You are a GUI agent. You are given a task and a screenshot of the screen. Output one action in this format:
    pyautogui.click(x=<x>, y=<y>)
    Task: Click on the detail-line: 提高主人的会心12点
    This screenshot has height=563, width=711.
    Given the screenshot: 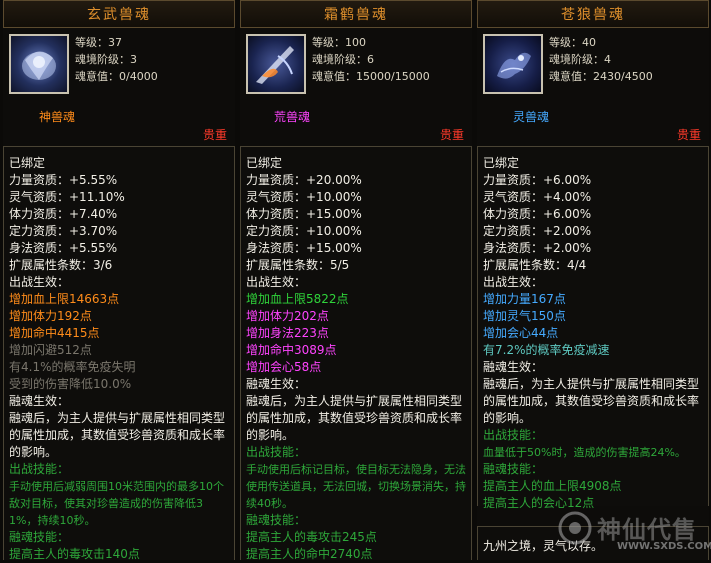 What is the action you would take?
    pyautogui.click(x=539, y=503)
    